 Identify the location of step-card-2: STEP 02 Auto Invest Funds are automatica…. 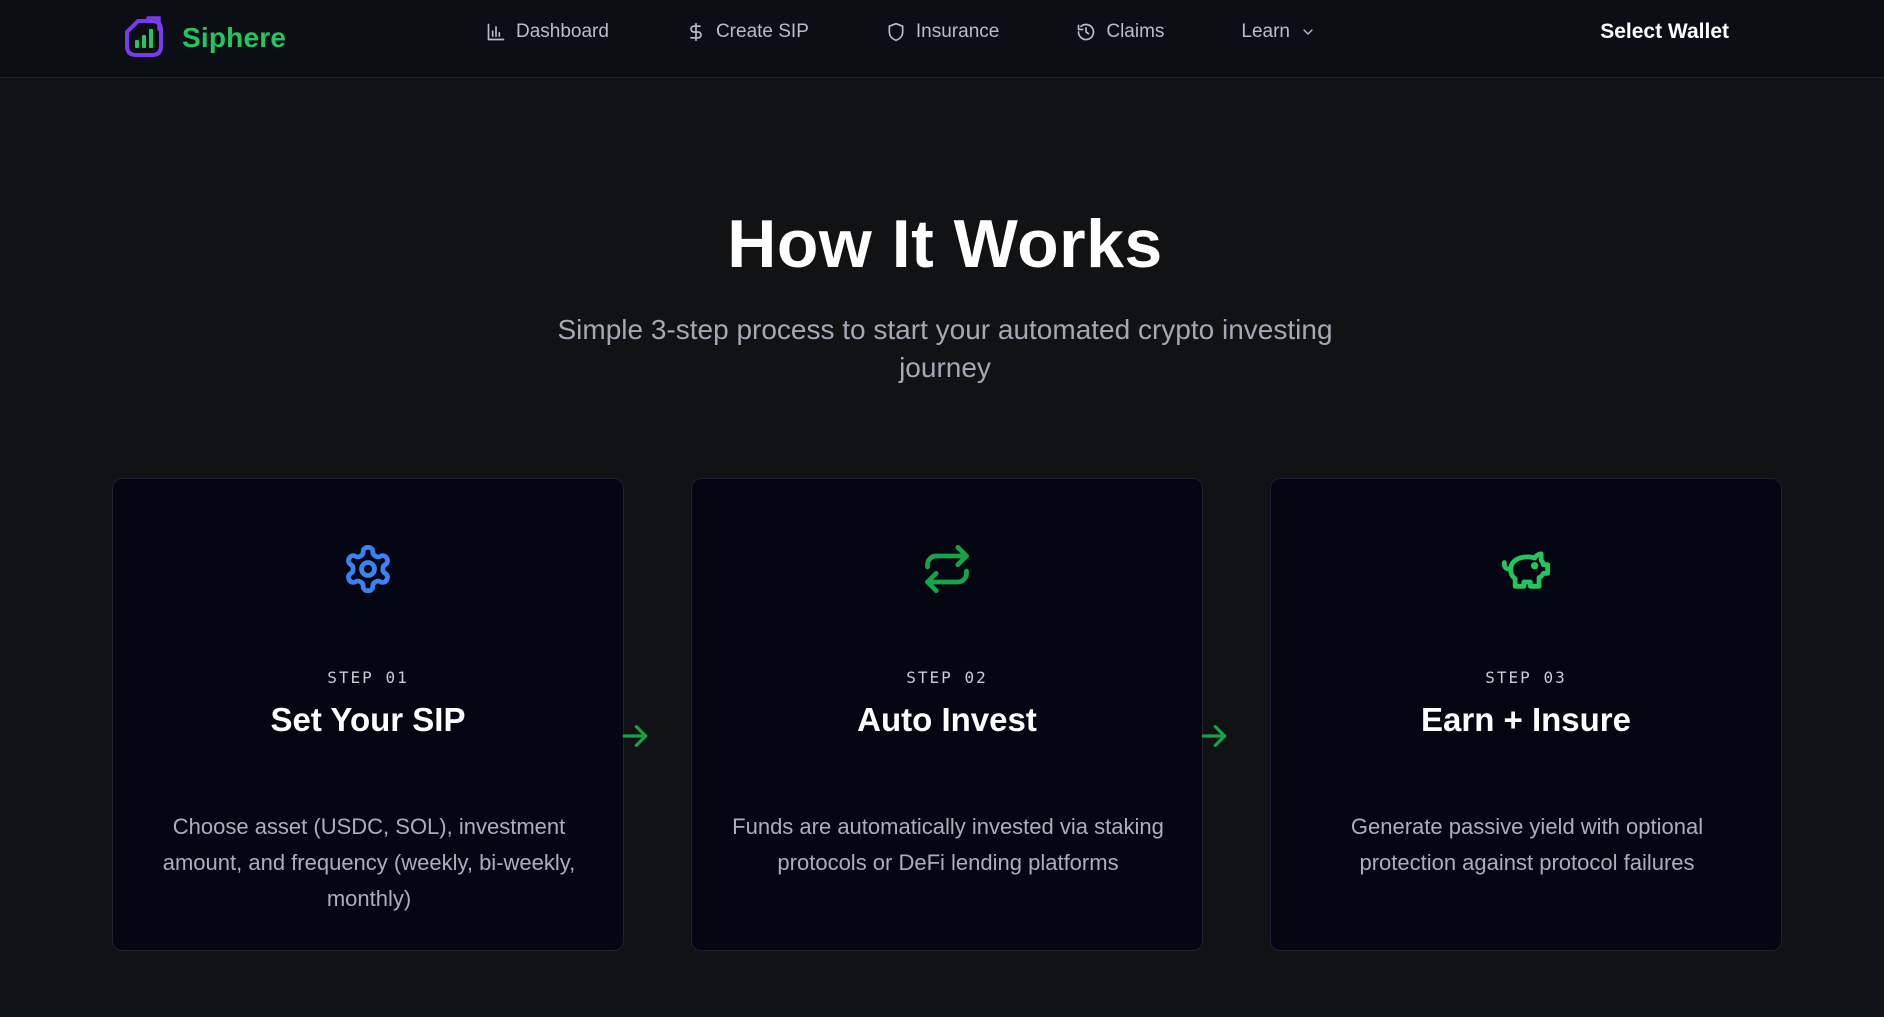
(947, 714).